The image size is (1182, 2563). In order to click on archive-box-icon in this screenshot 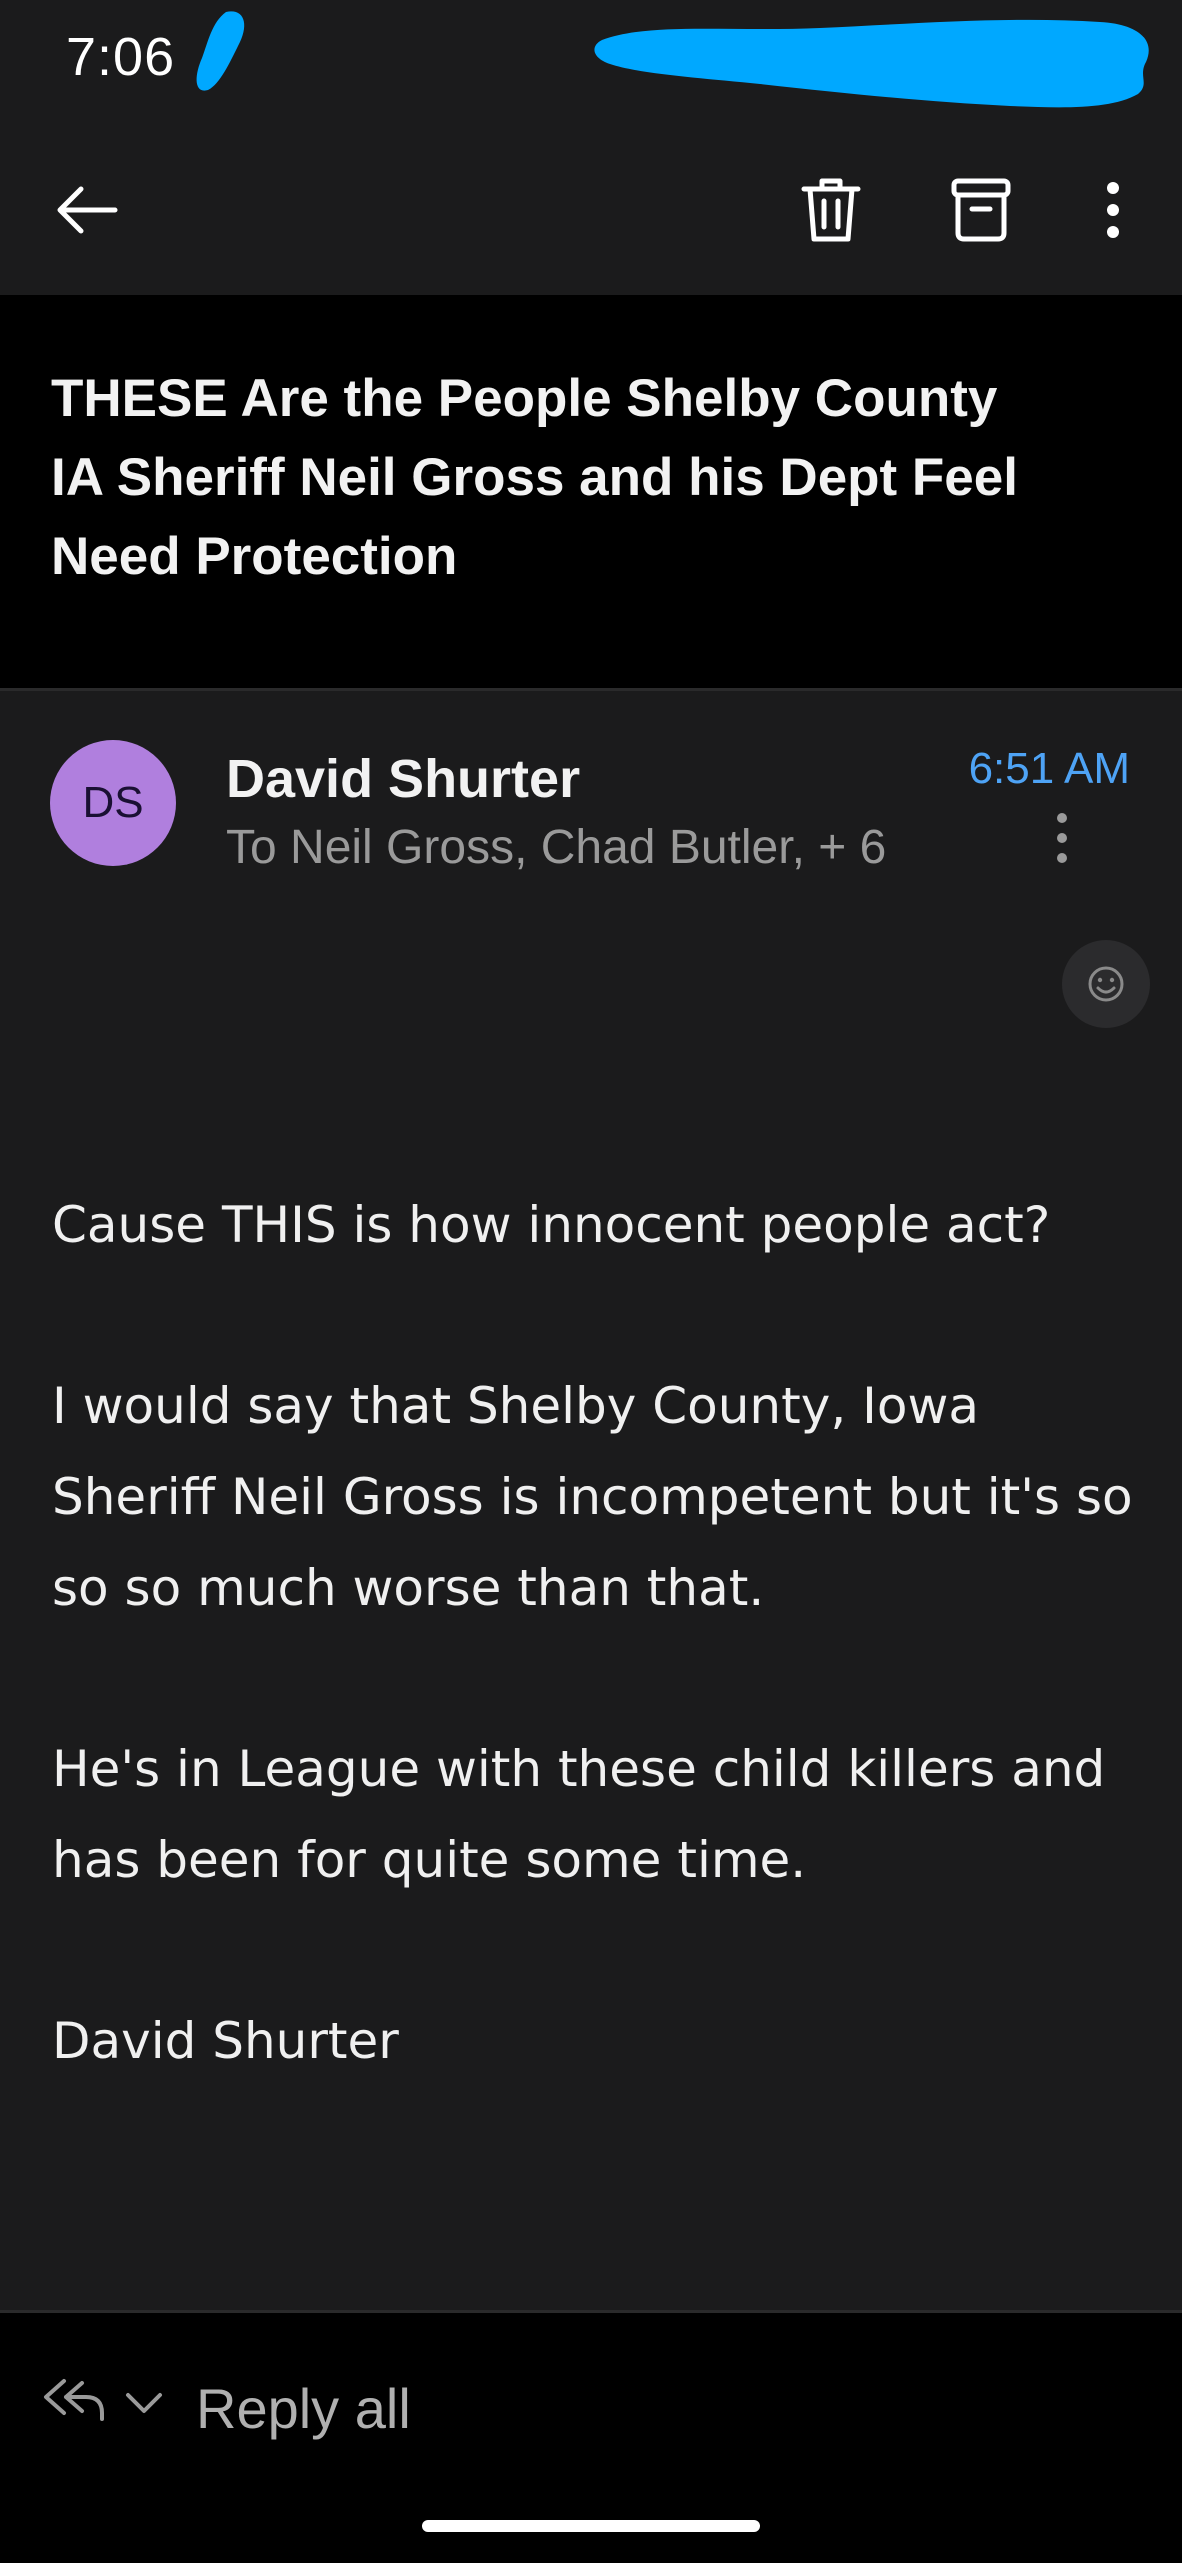, I will do `click(981, 210)`.